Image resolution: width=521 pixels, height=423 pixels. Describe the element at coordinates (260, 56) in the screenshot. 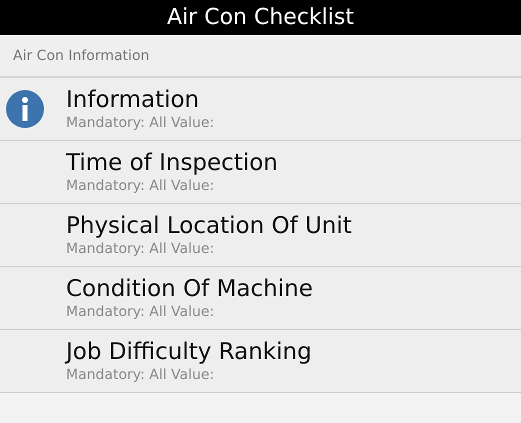

I see `section-header: Air Con Information` at that location.